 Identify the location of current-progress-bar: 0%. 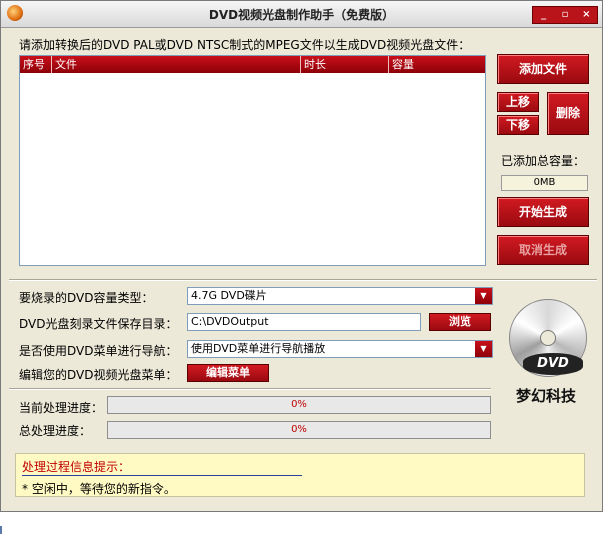
(299, 405).